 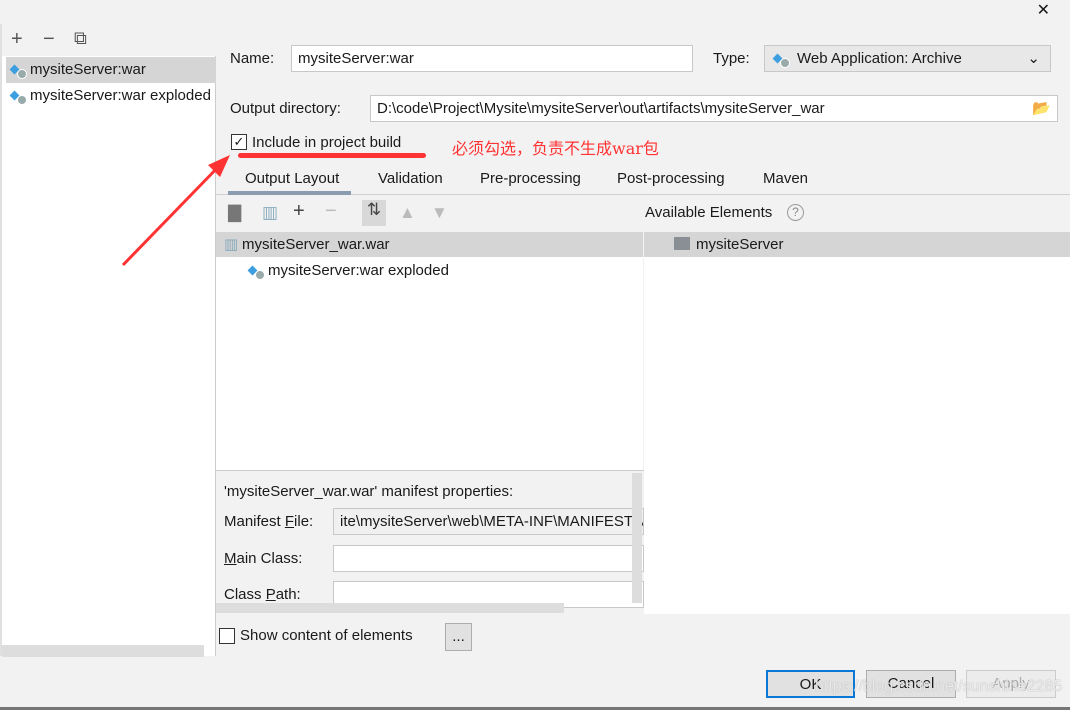 What do you see at coordinates (637, 538) in the screenshot?
I see `manifest-vscrollbar` at bounding box center [637, 538].